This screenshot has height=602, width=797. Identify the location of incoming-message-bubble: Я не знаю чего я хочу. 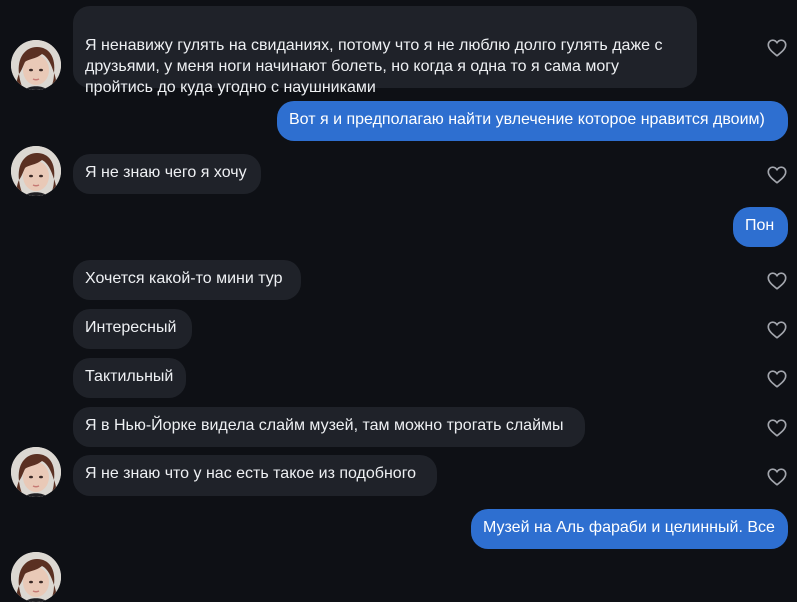
(167, 174).